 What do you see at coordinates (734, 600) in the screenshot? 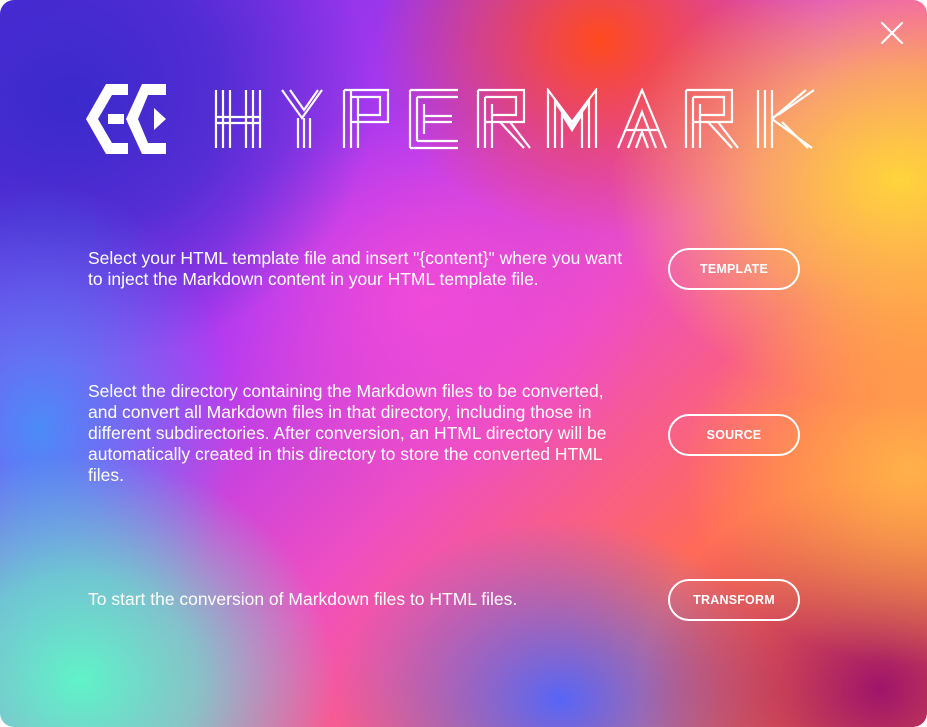
I see `transform-button: TRANSFORM` at bounding box center [734, 600].